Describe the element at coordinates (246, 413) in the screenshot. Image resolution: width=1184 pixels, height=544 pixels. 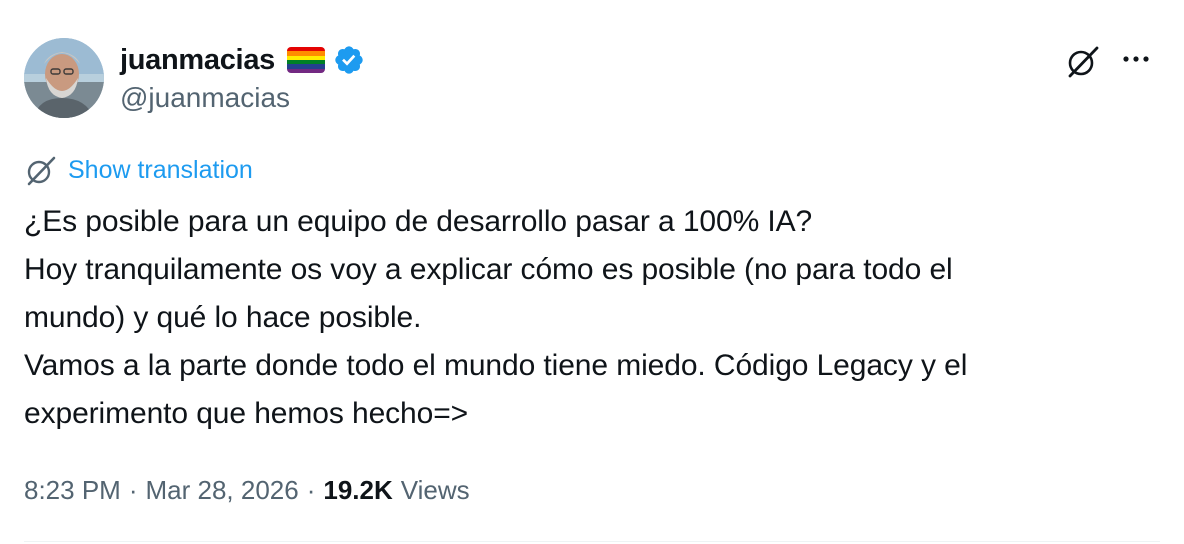
I see `tweet-text-line: experimento que hemos hecho=>` at that location.